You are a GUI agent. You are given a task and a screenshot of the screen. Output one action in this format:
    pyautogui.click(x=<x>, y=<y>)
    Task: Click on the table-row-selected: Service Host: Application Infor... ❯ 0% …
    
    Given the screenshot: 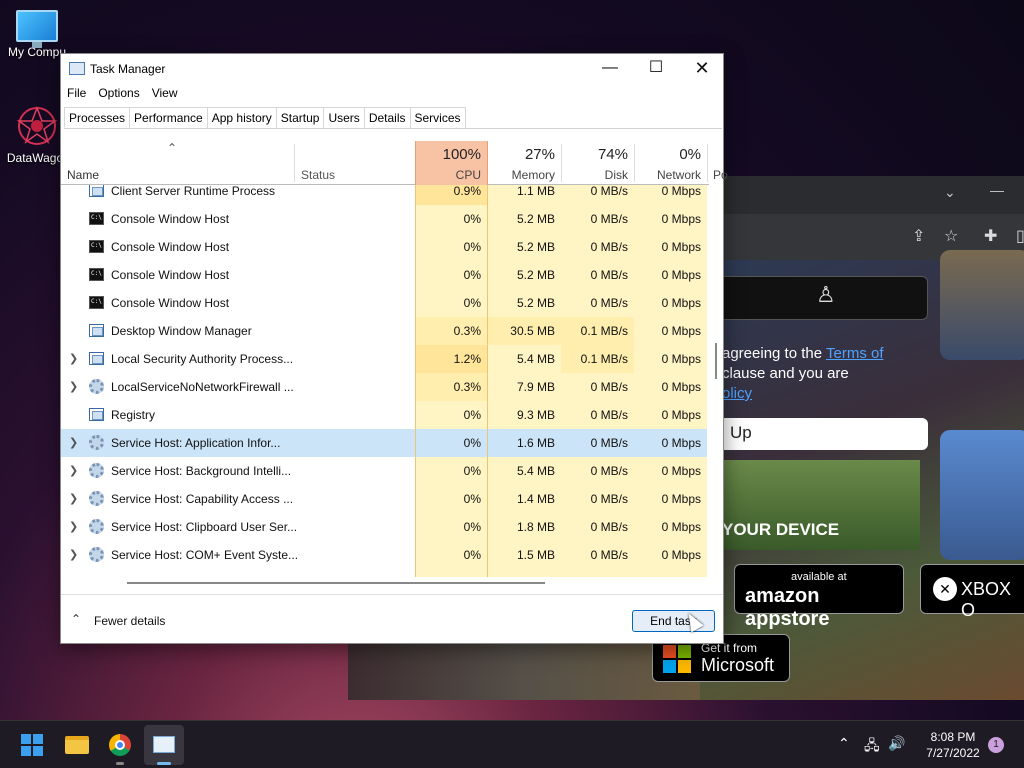 What is the action you would take?
    pyautogui.click(x=385, y=443)
    